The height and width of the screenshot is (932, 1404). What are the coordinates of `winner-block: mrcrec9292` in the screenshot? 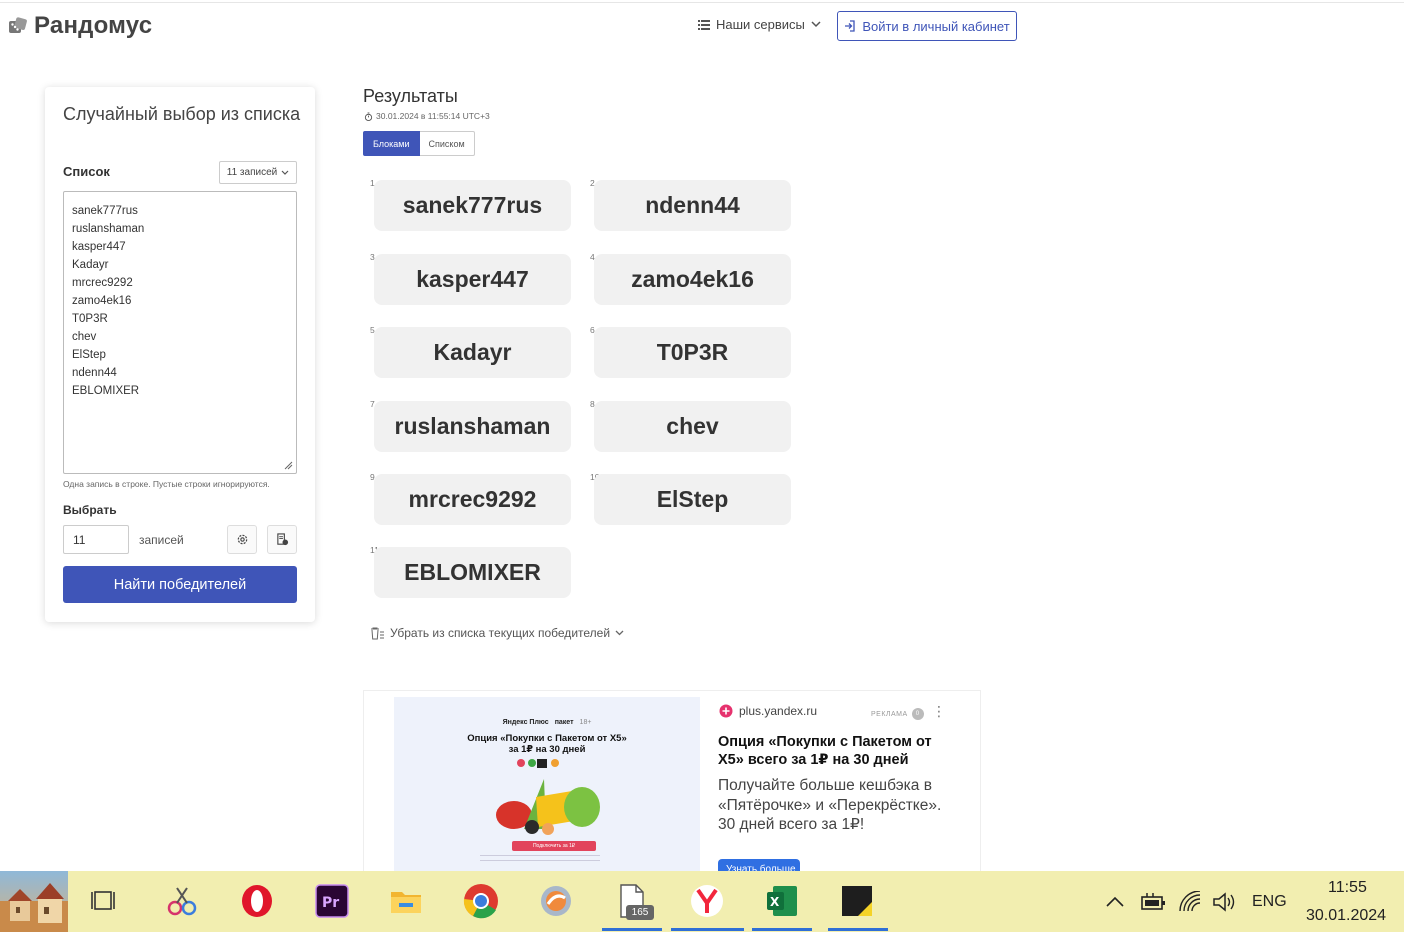 It's located at (472, 499).